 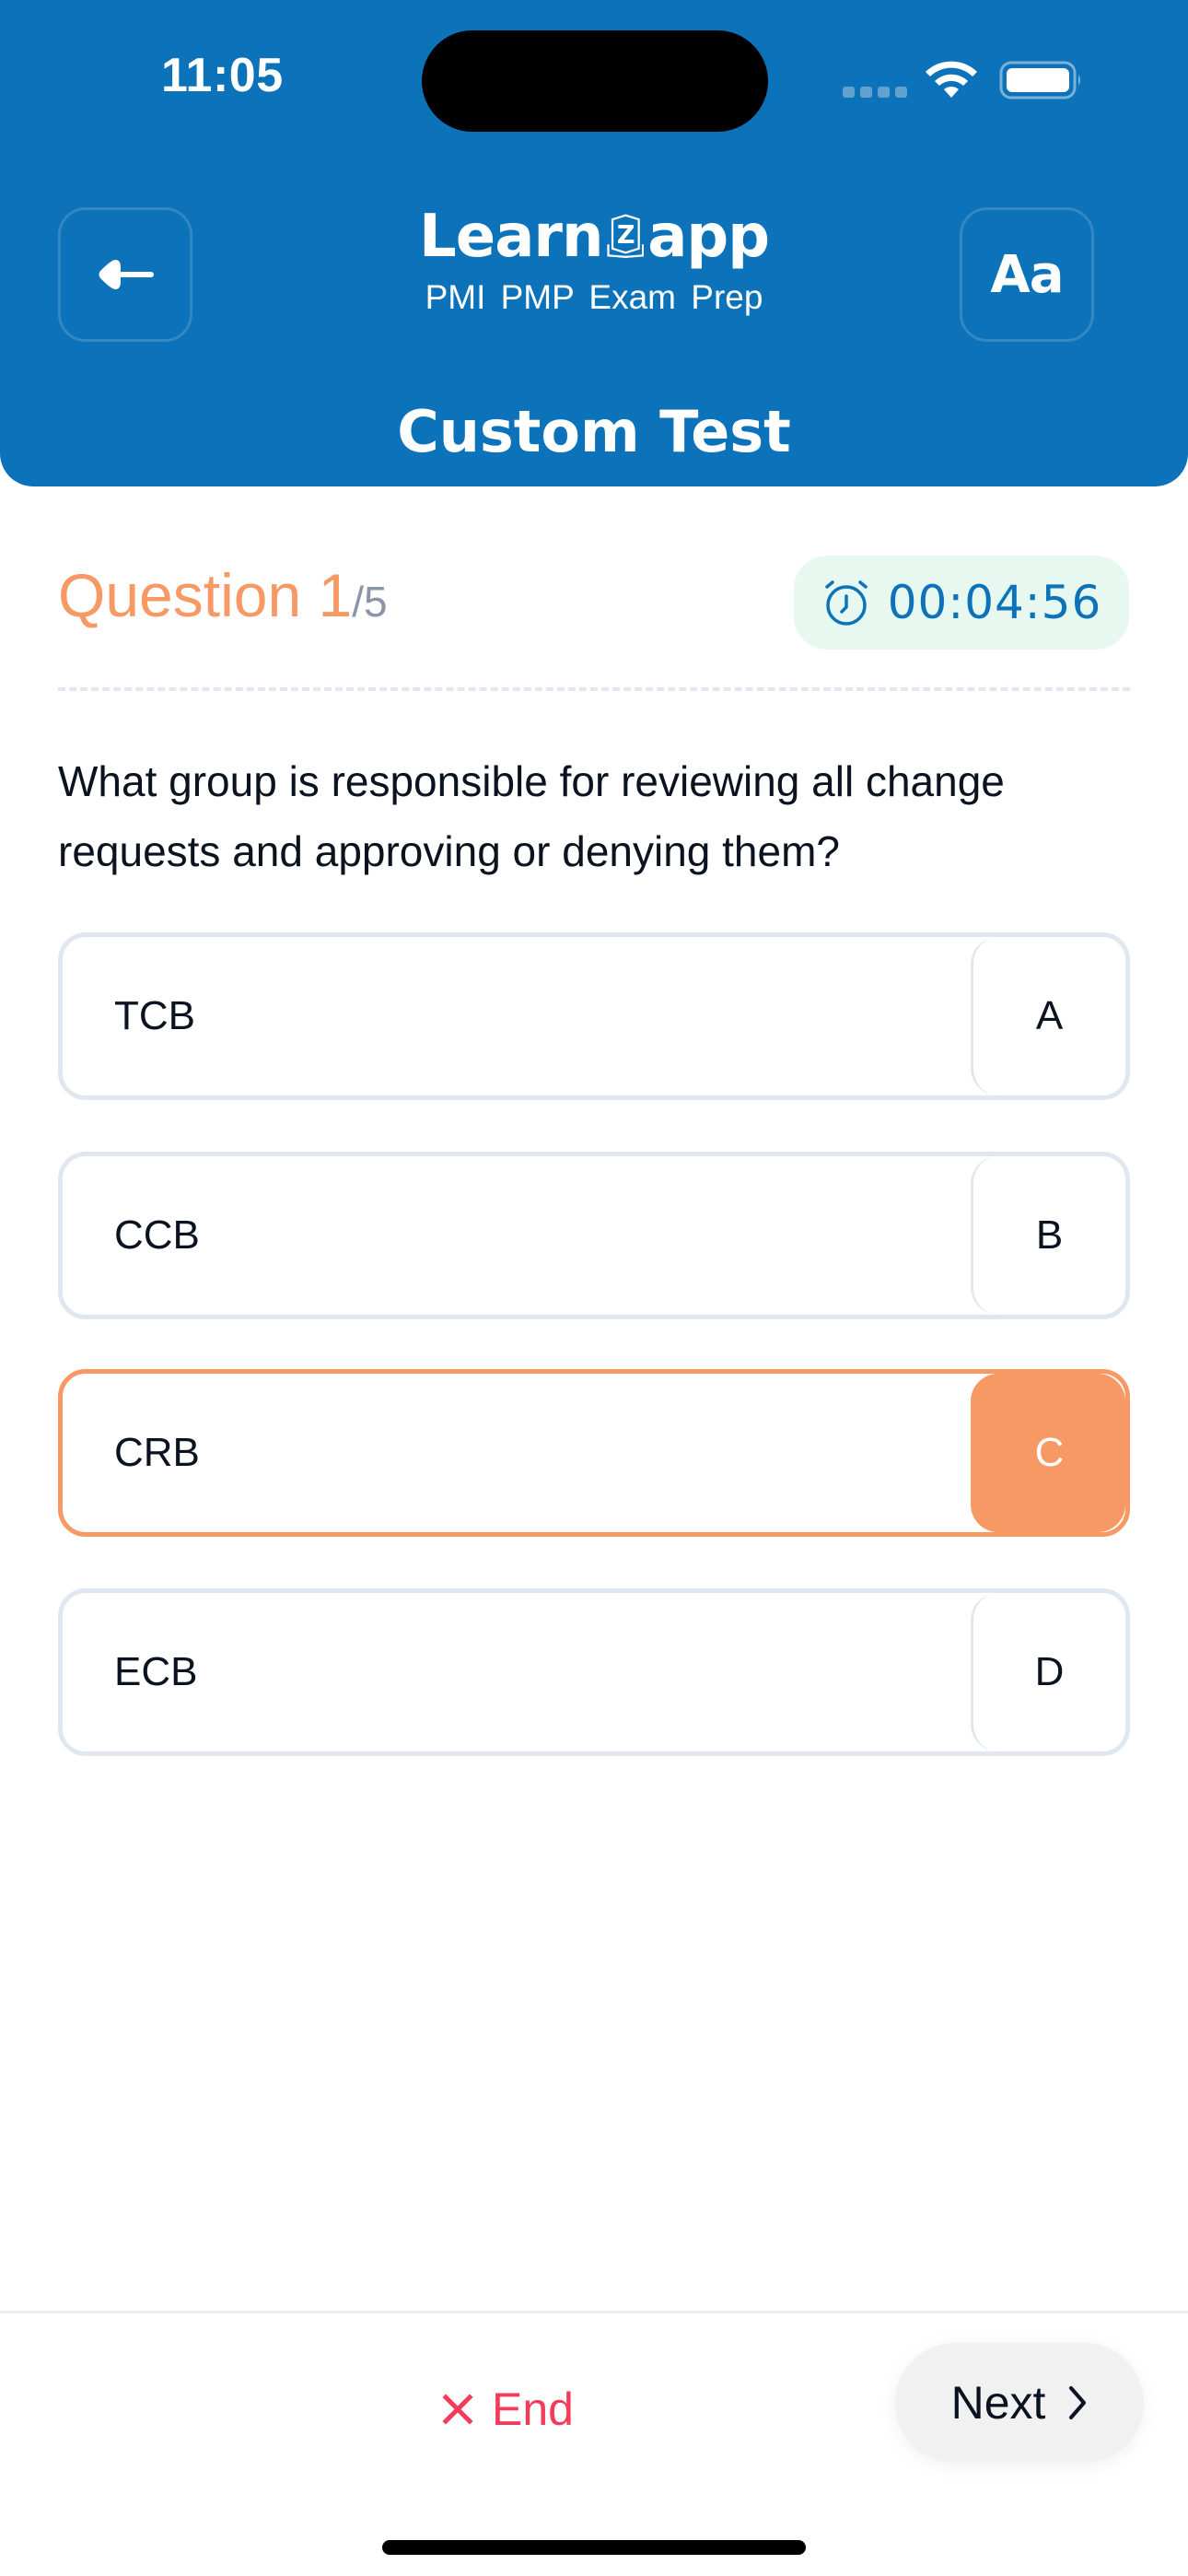 I want to click on home-indicator, so click(x=594, y=2547).